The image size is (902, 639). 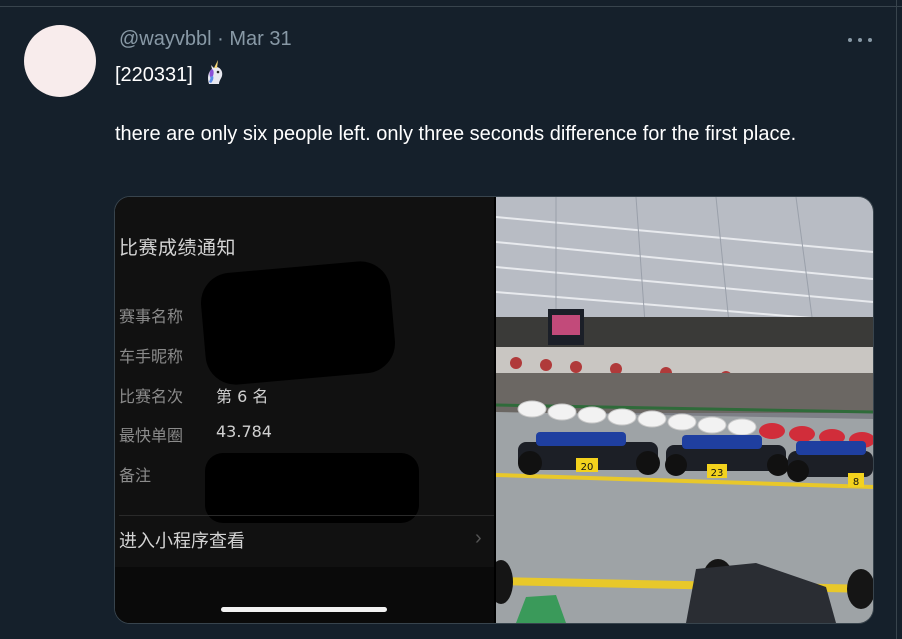 I want to click on result-title: 比赛成绩通知, so click(x=178, y=248).